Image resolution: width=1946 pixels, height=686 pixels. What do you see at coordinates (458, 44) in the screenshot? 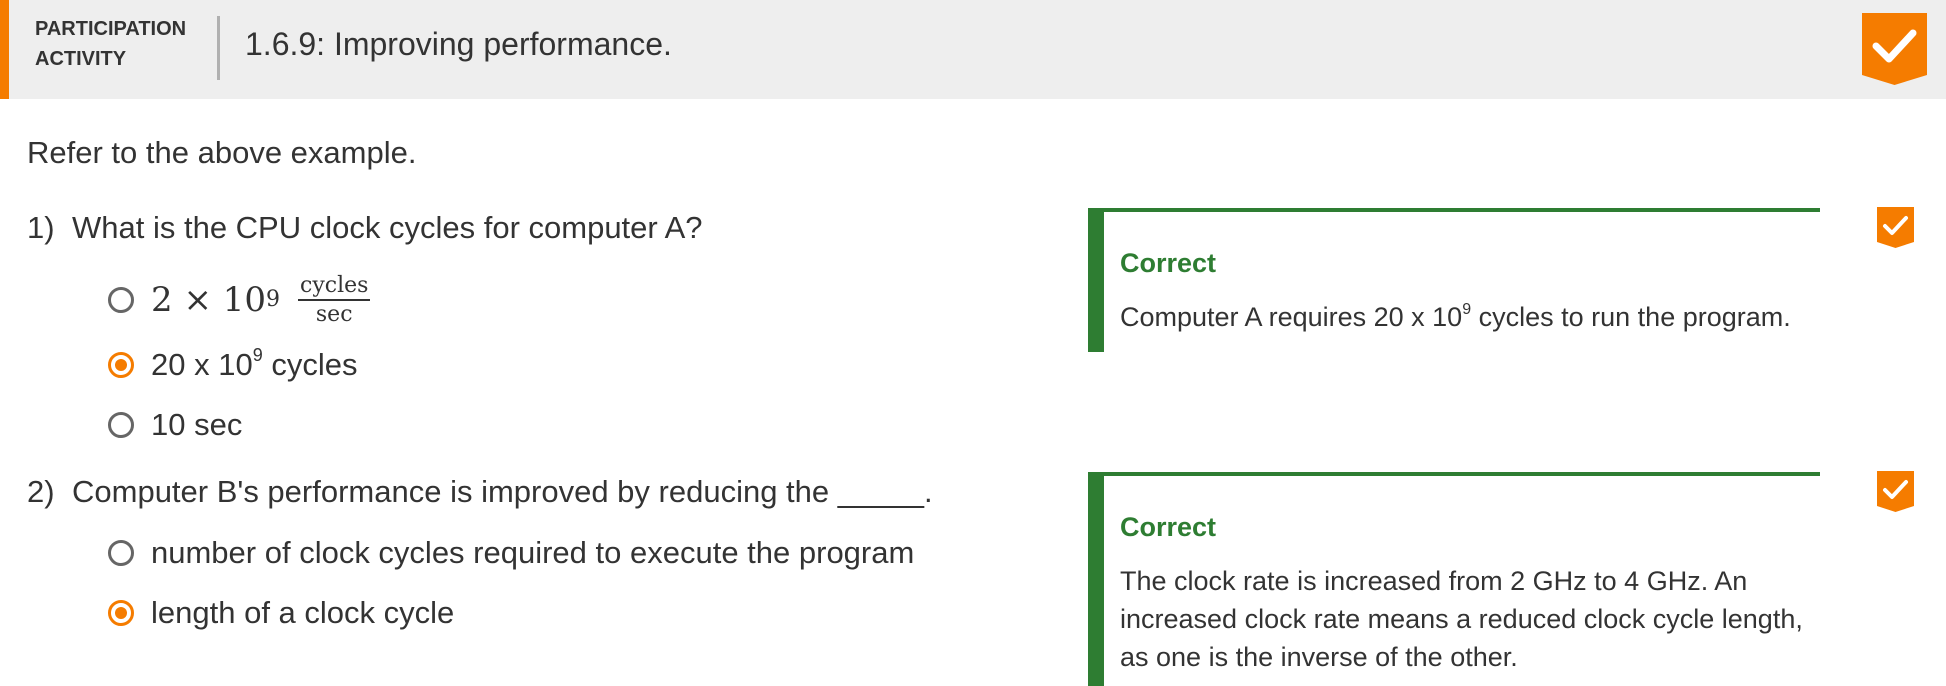
I see `activity-title: 1.6.9: Improving performance.` at bounding box center [458, 44].